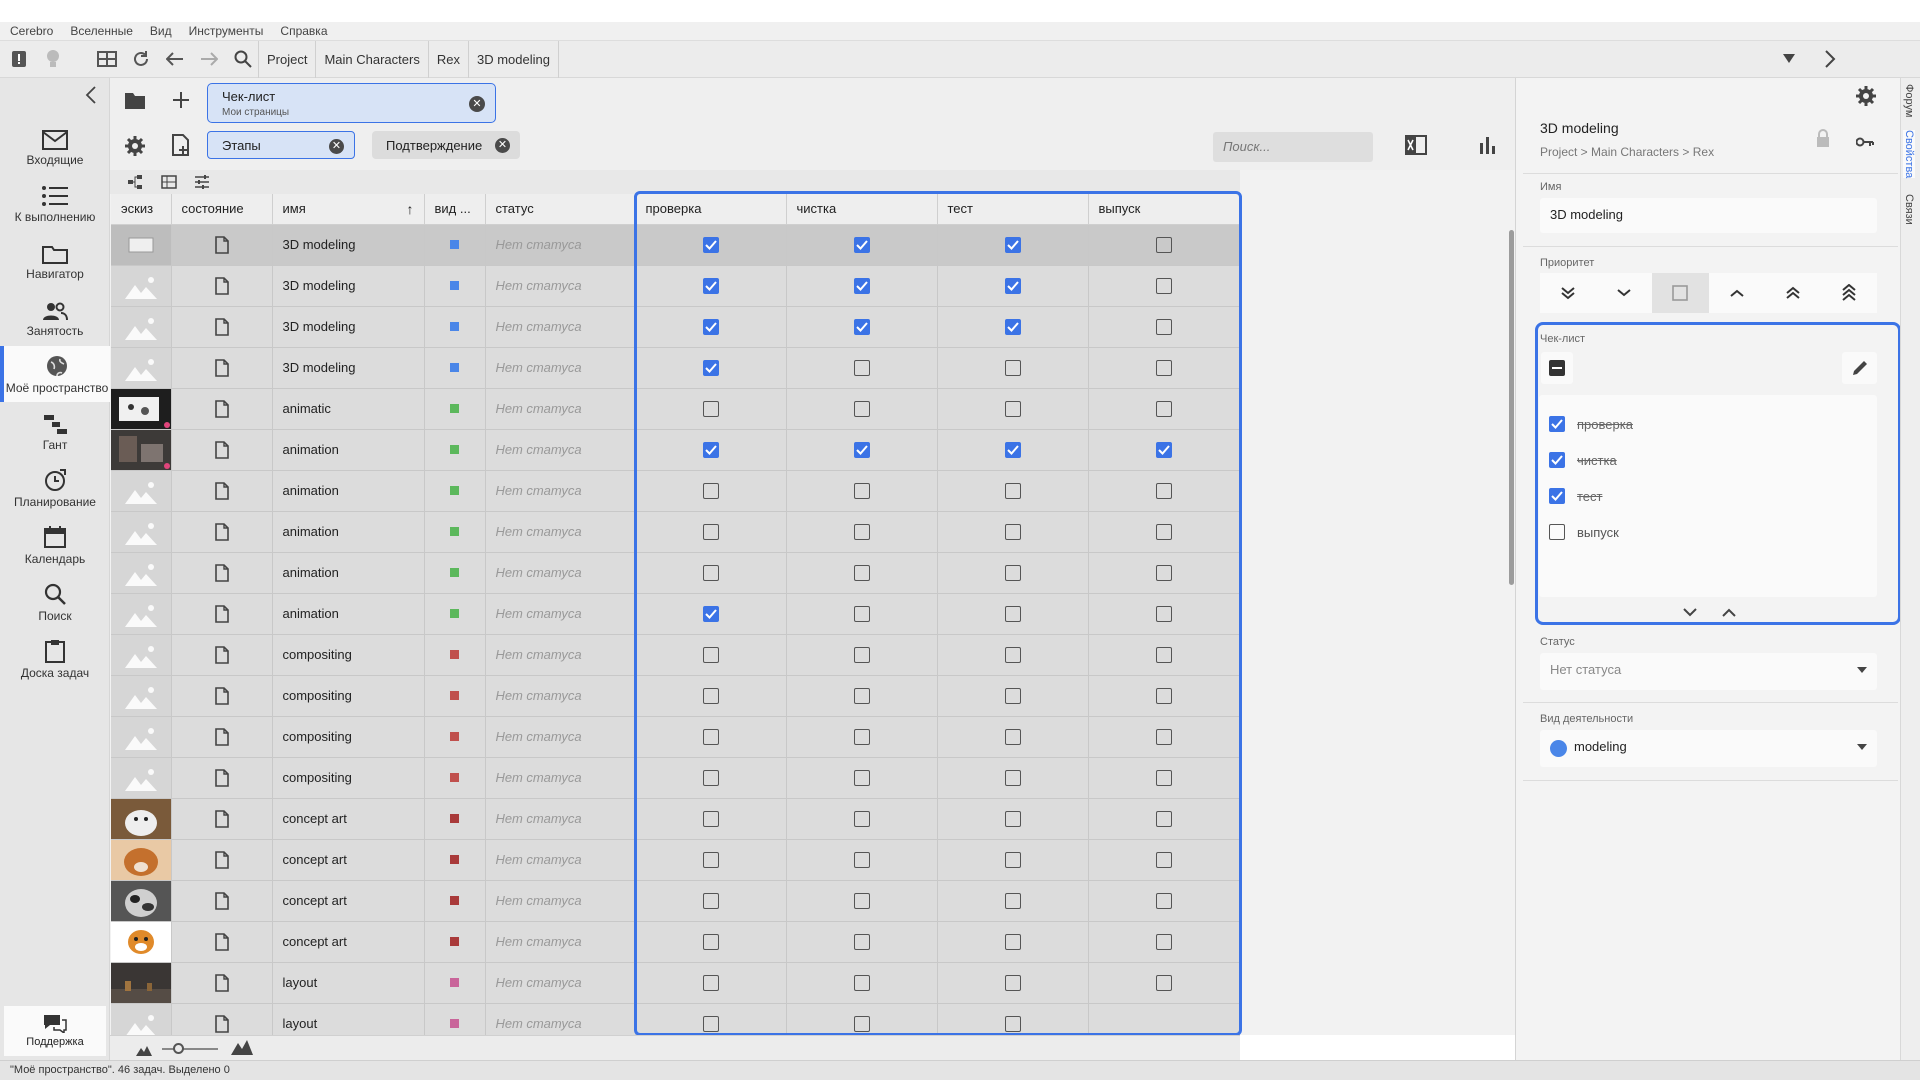  Describe the element at coordinates (1690, 613) in the screenshot. I see `chevron-down-icon` at that location.